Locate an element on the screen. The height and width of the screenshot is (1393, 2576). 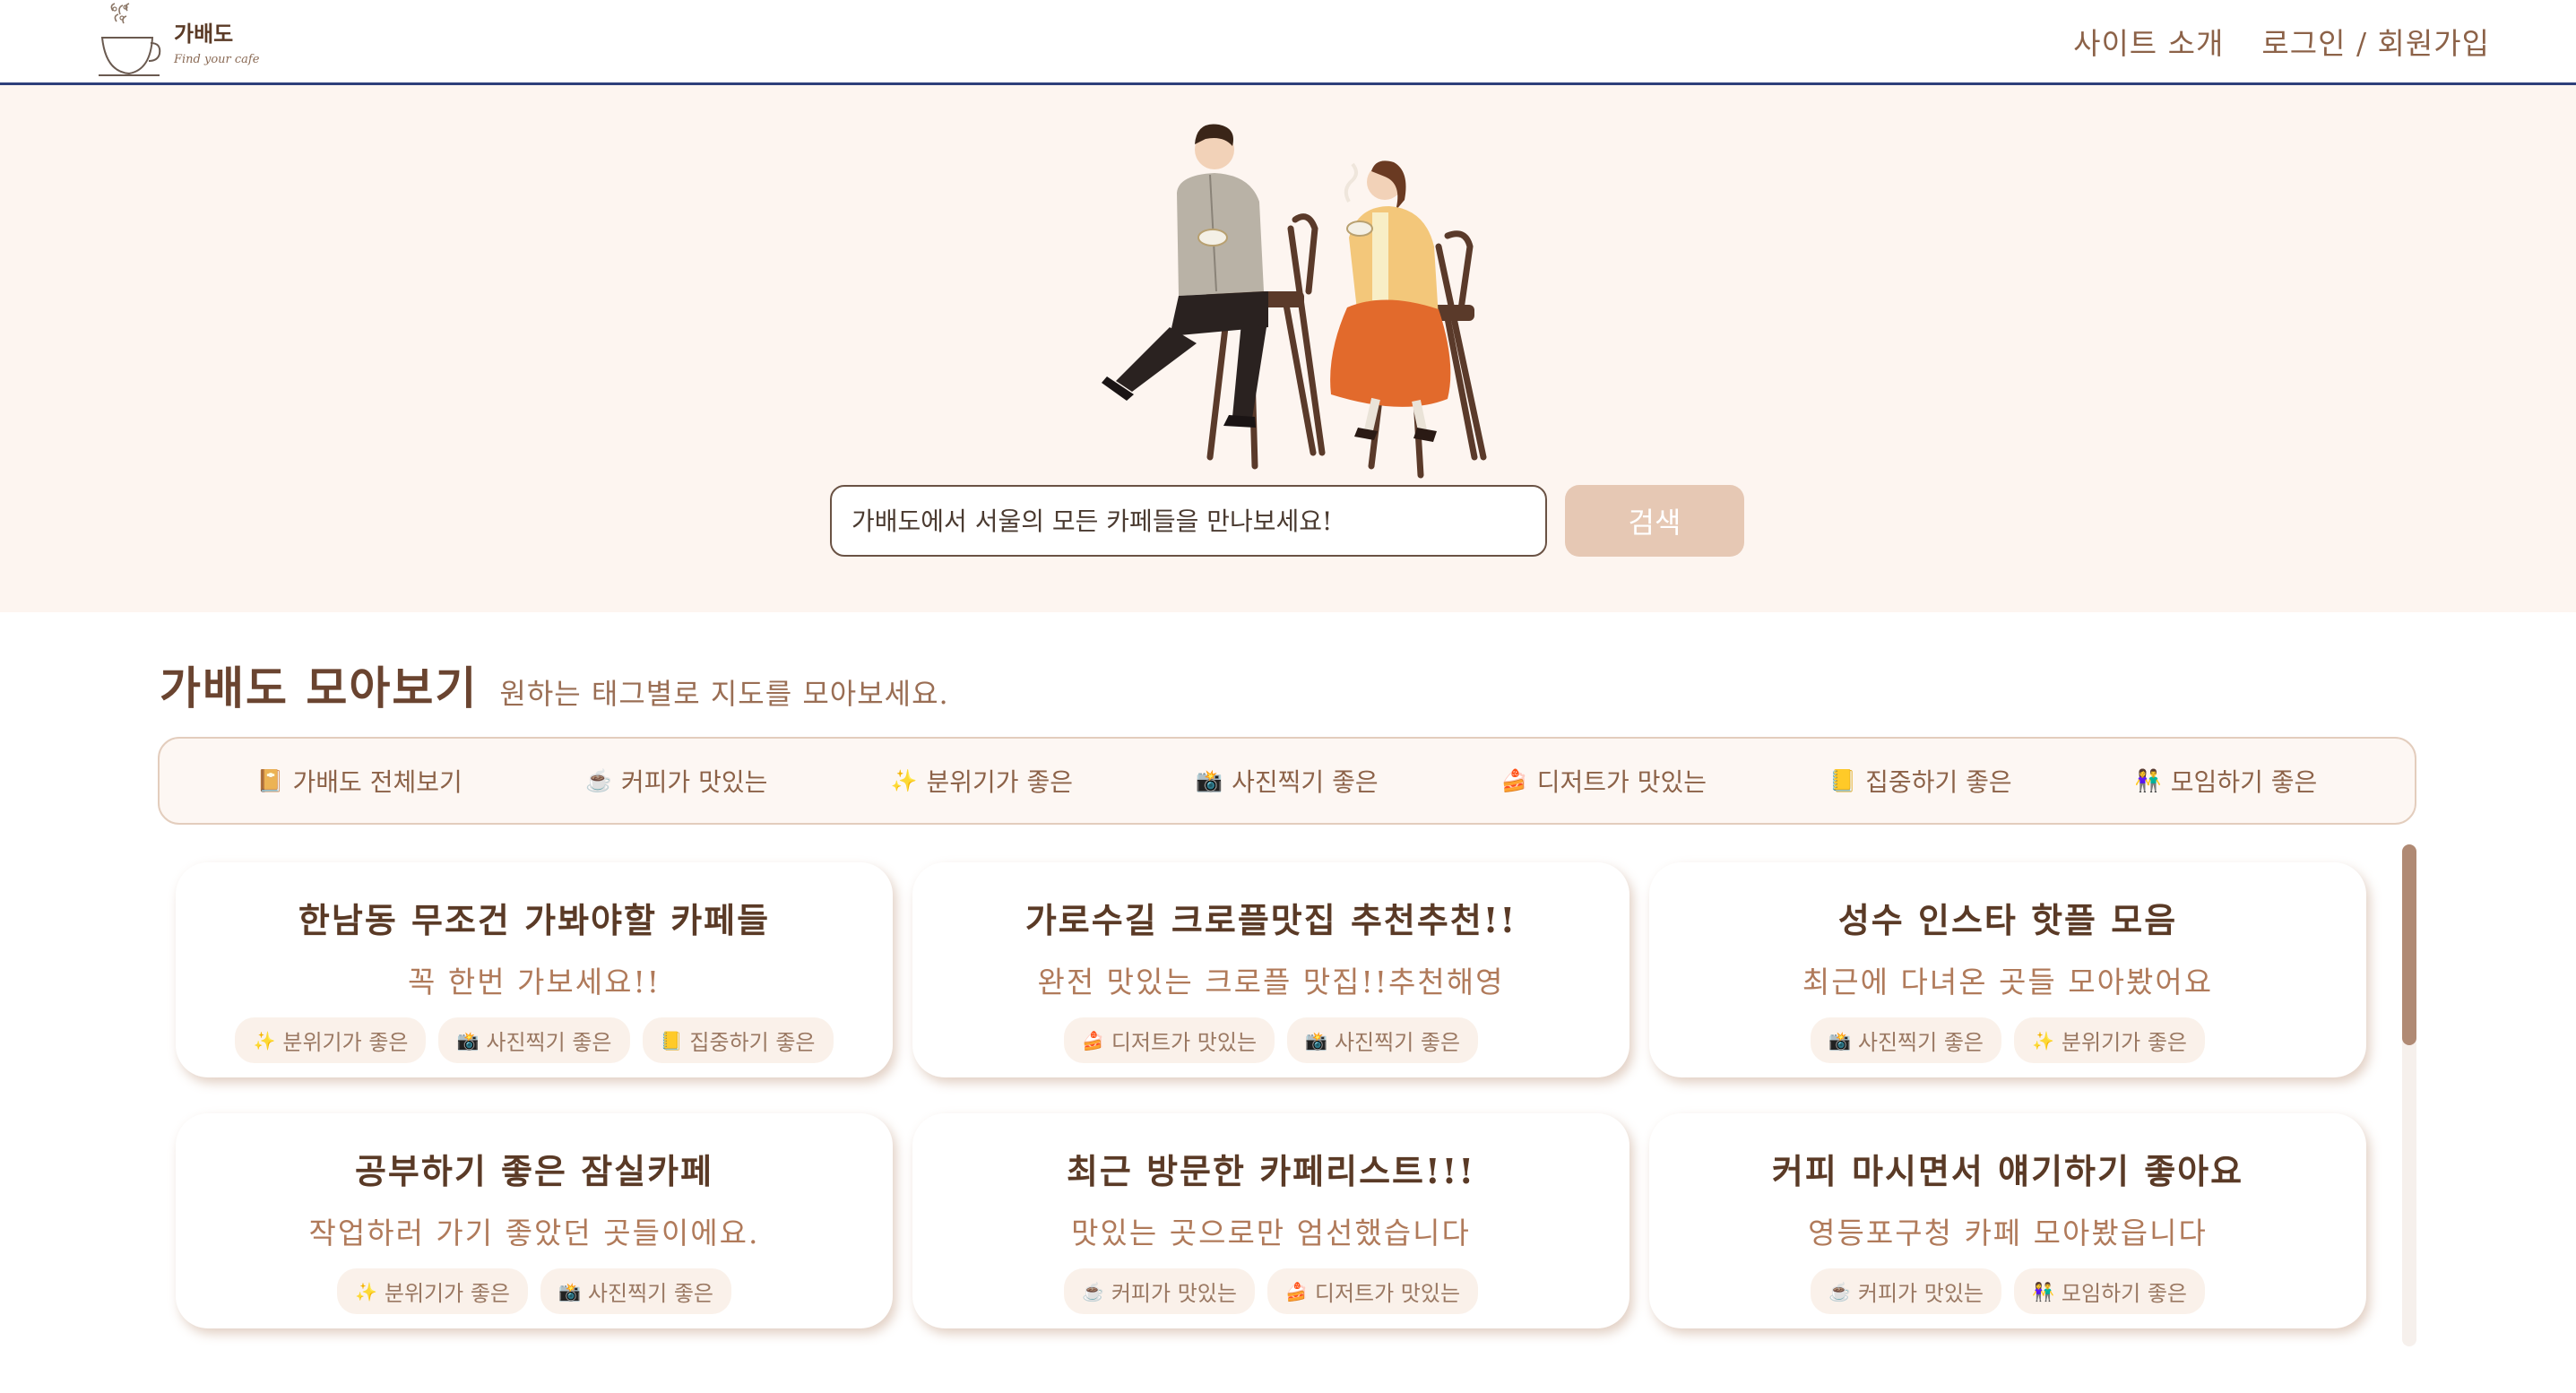
tag-filter-all: 📔 가배도 전체보기 is located at coordinates (359, 781).